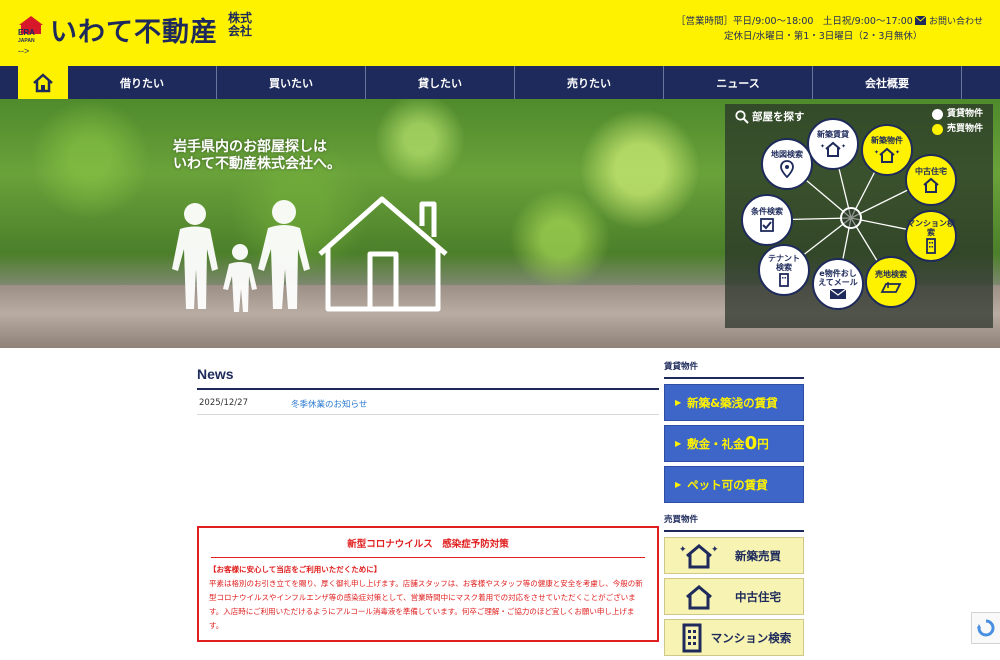 This screenshot has width=1000, height=660. I want to click on search-node-new-rent: 新築賃貸 ✦ ✦, so click(833, 144).